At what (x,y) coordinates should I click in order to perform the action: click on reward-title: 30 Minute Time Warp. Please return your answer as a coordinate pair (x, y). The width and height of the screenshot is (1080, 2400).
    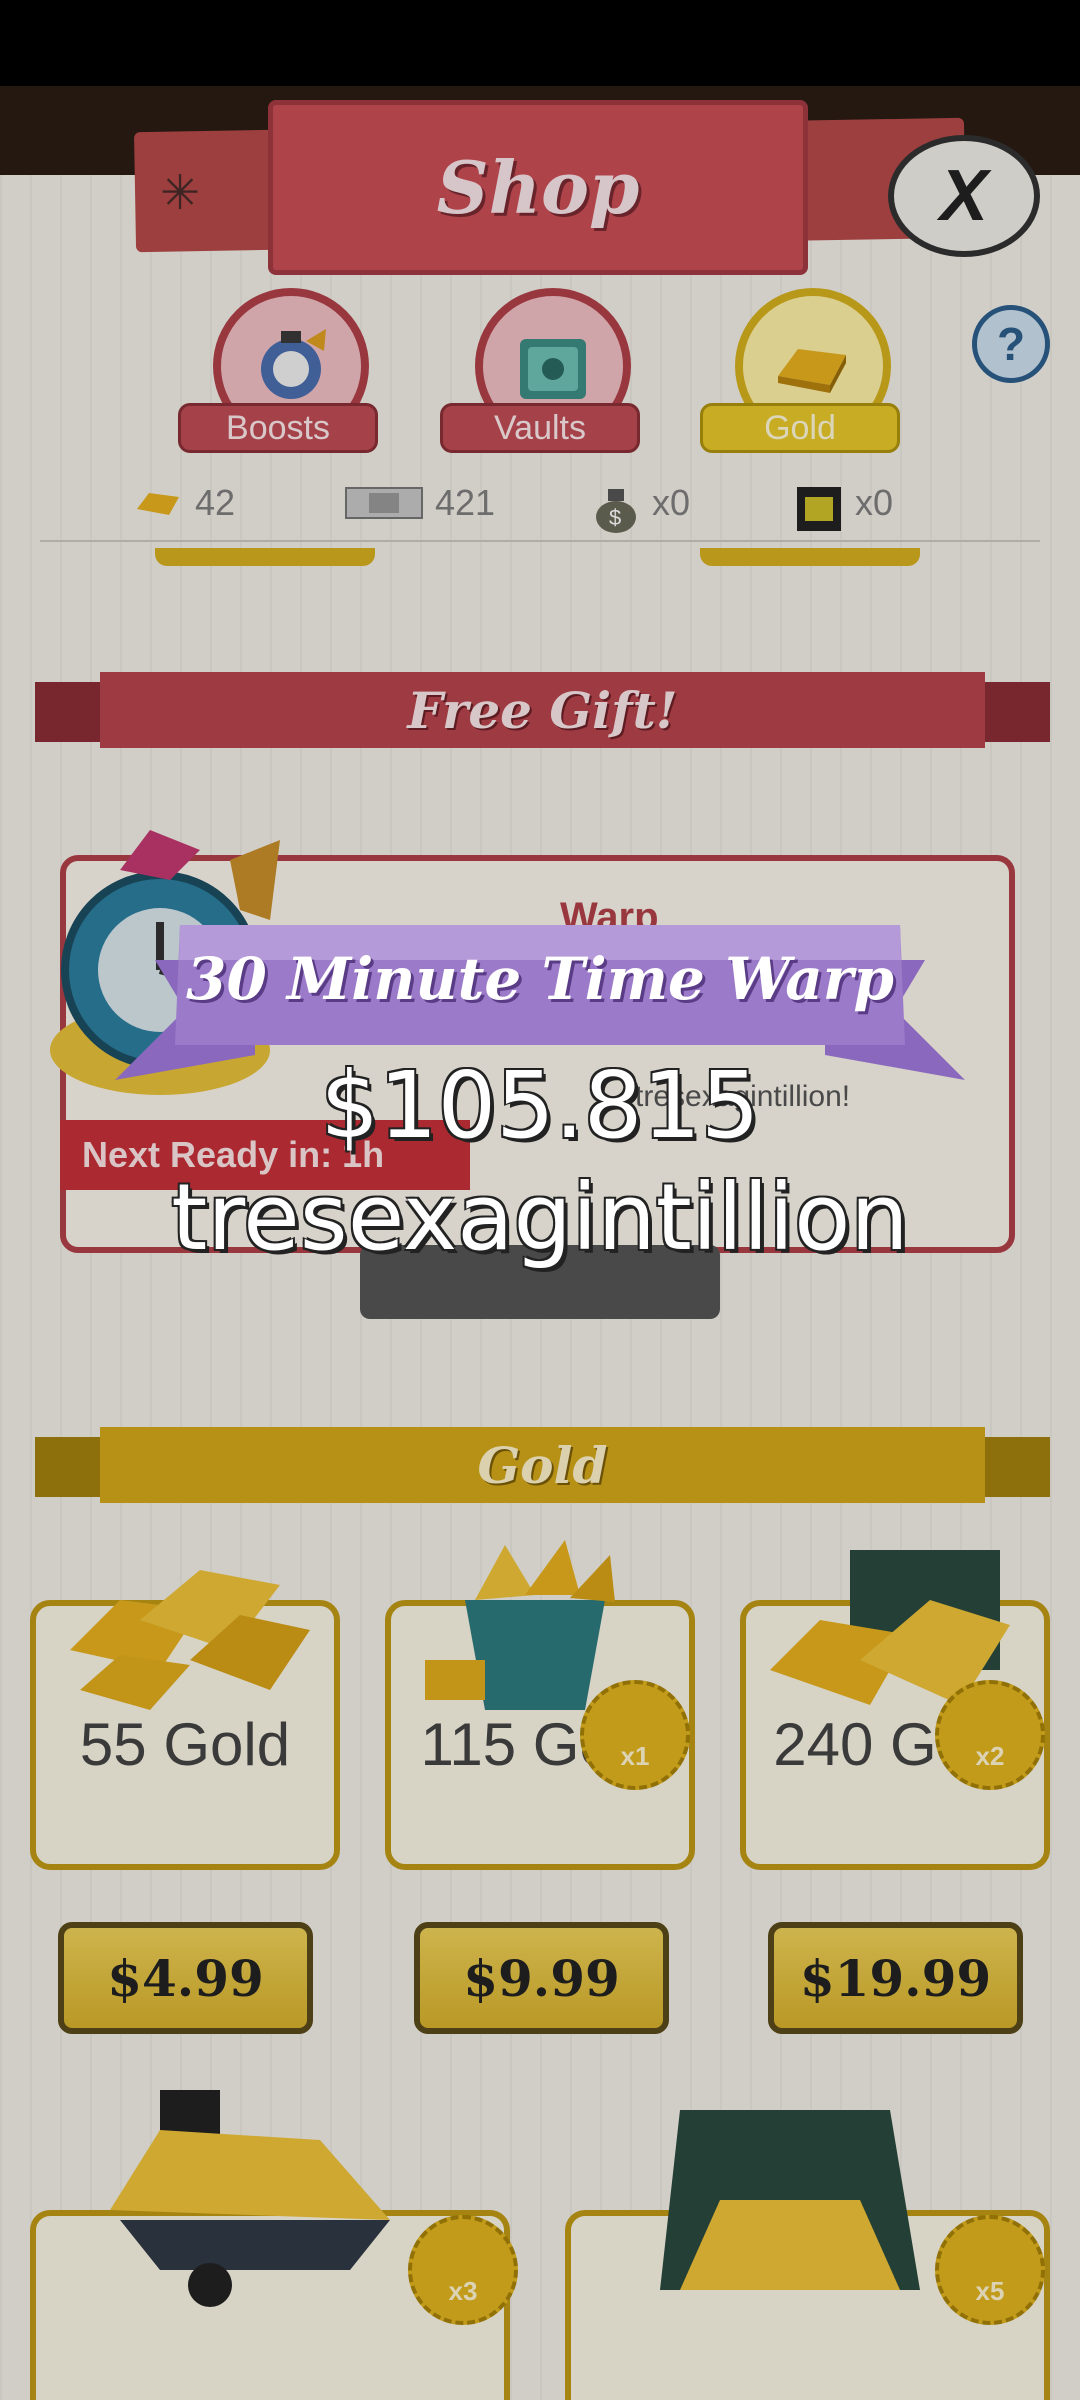
    Looking at the image, I should click on (540, 979).